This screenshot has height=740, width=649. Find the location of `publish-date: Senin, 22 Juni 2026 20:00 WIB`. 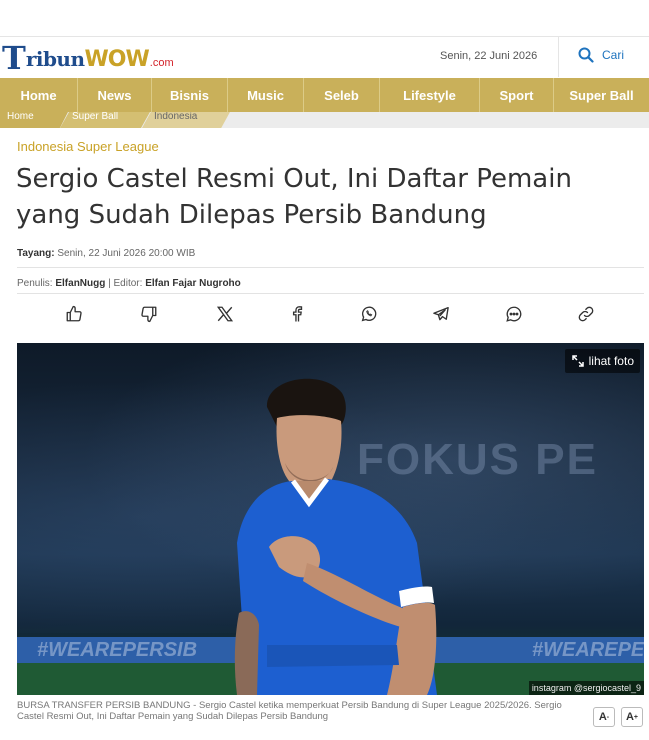

publish-date: Senin, 22 Juni 2026 20:00 WIB is located at coordinates (126, 253).